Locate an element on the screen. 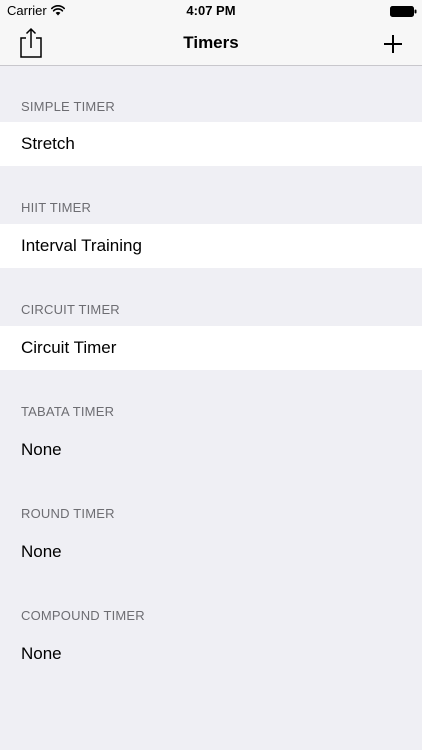 The width and height of the screenshot is (422, 750). section-hiit-timer: HIIT TIMER Interval Training is located at coordinates (211, 217).